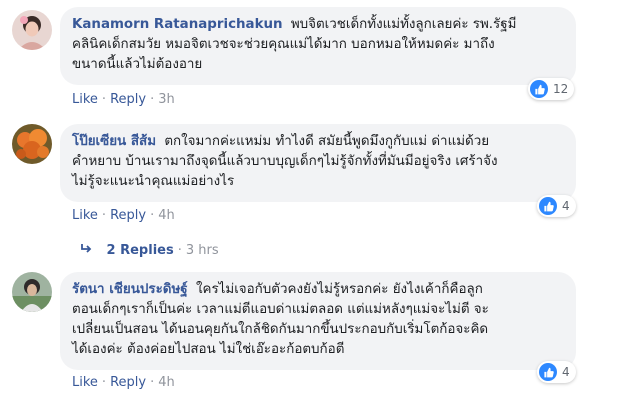 The image size is (618, 403). I want to click on comment-author: โป๊ยเซียน สีส้ม, so click(114, 141).